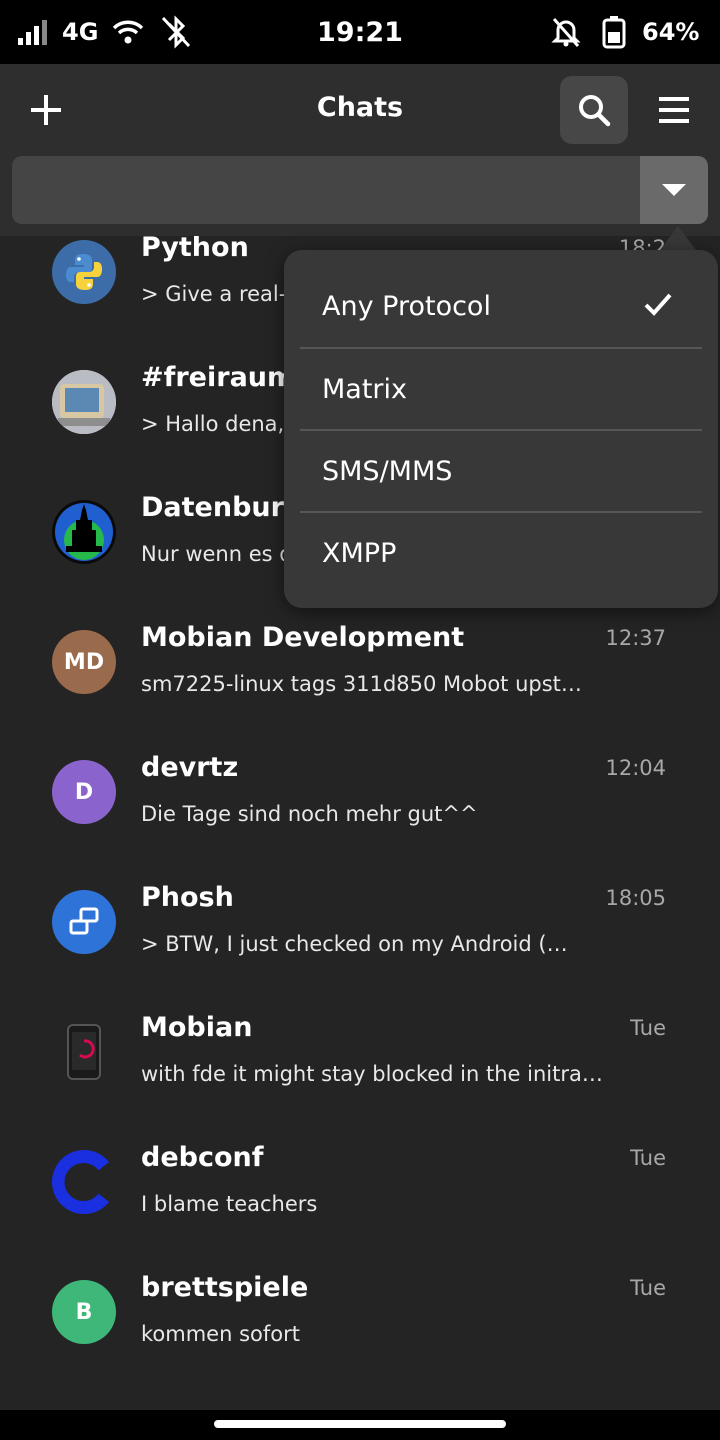  I want to click on freiraum-avatar, so click(84, 402).